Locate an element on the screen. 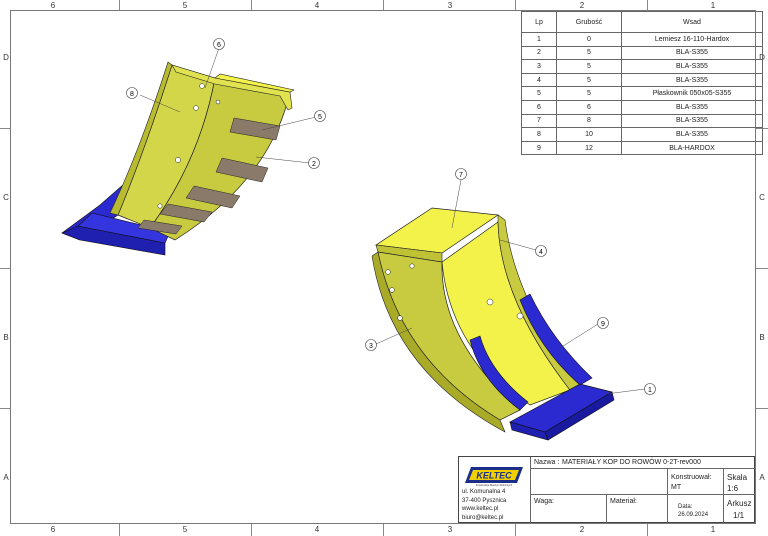  balloon-9: 9 is located at coordinates (603, 323).